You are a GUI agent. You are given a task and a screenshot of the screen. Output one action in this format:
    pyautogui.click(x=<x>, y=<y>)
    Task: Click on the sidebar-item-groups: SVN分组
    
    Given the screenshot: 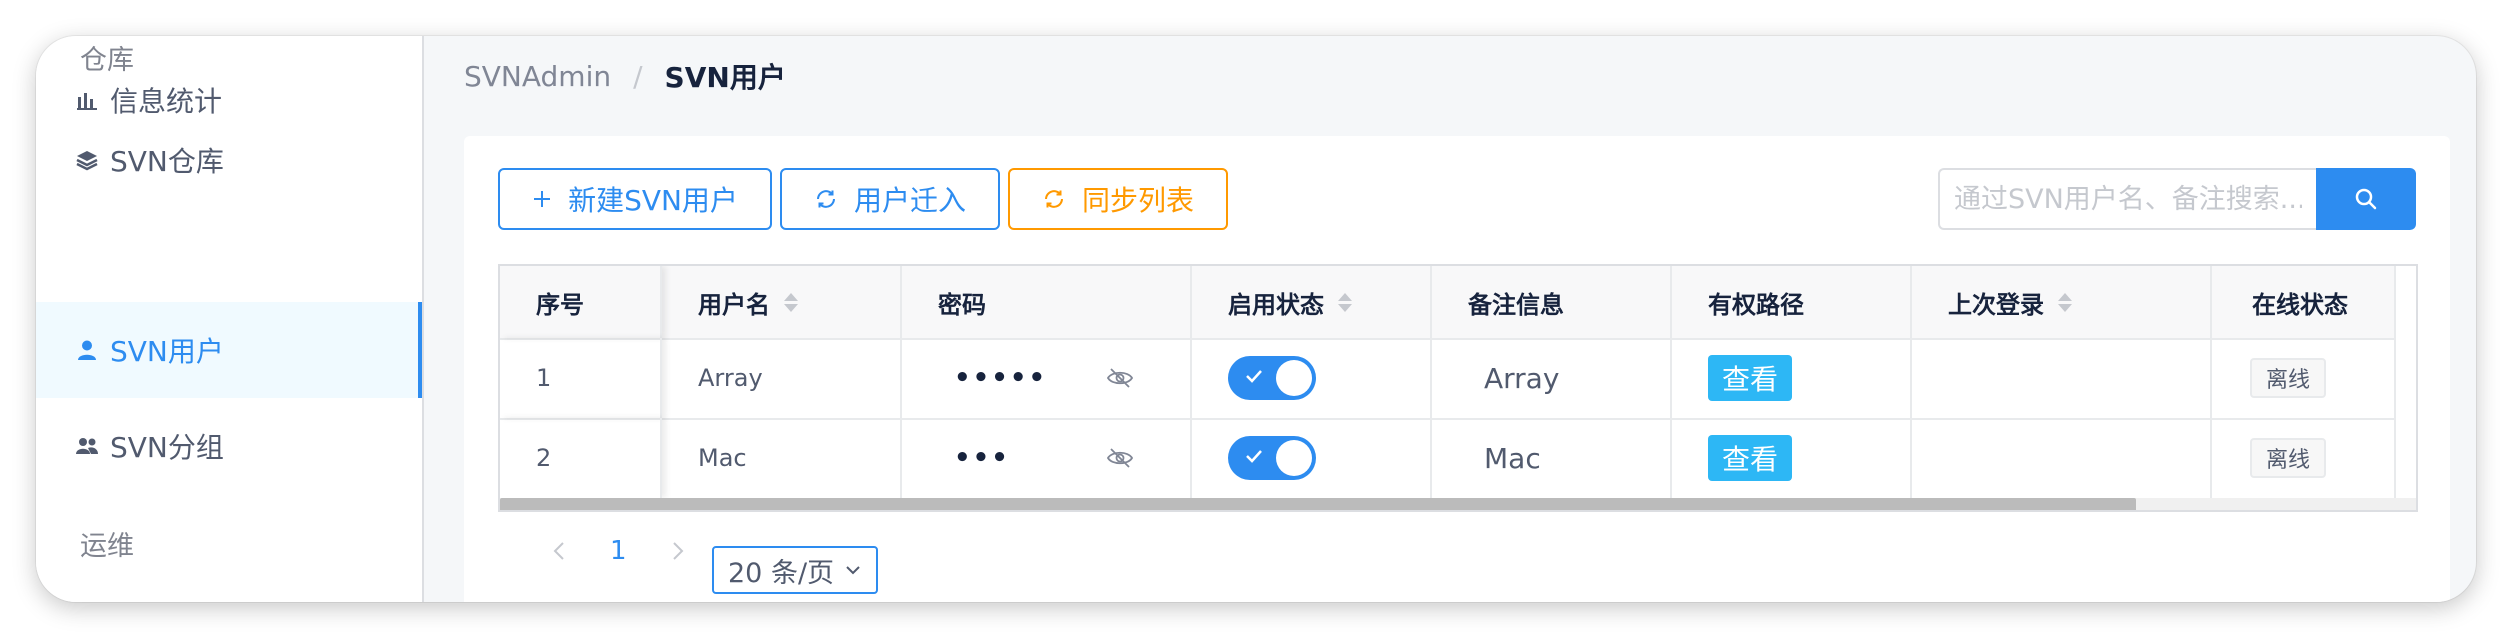 What is the action you would take?
    pyautogui.click(x=229, y=446)
    